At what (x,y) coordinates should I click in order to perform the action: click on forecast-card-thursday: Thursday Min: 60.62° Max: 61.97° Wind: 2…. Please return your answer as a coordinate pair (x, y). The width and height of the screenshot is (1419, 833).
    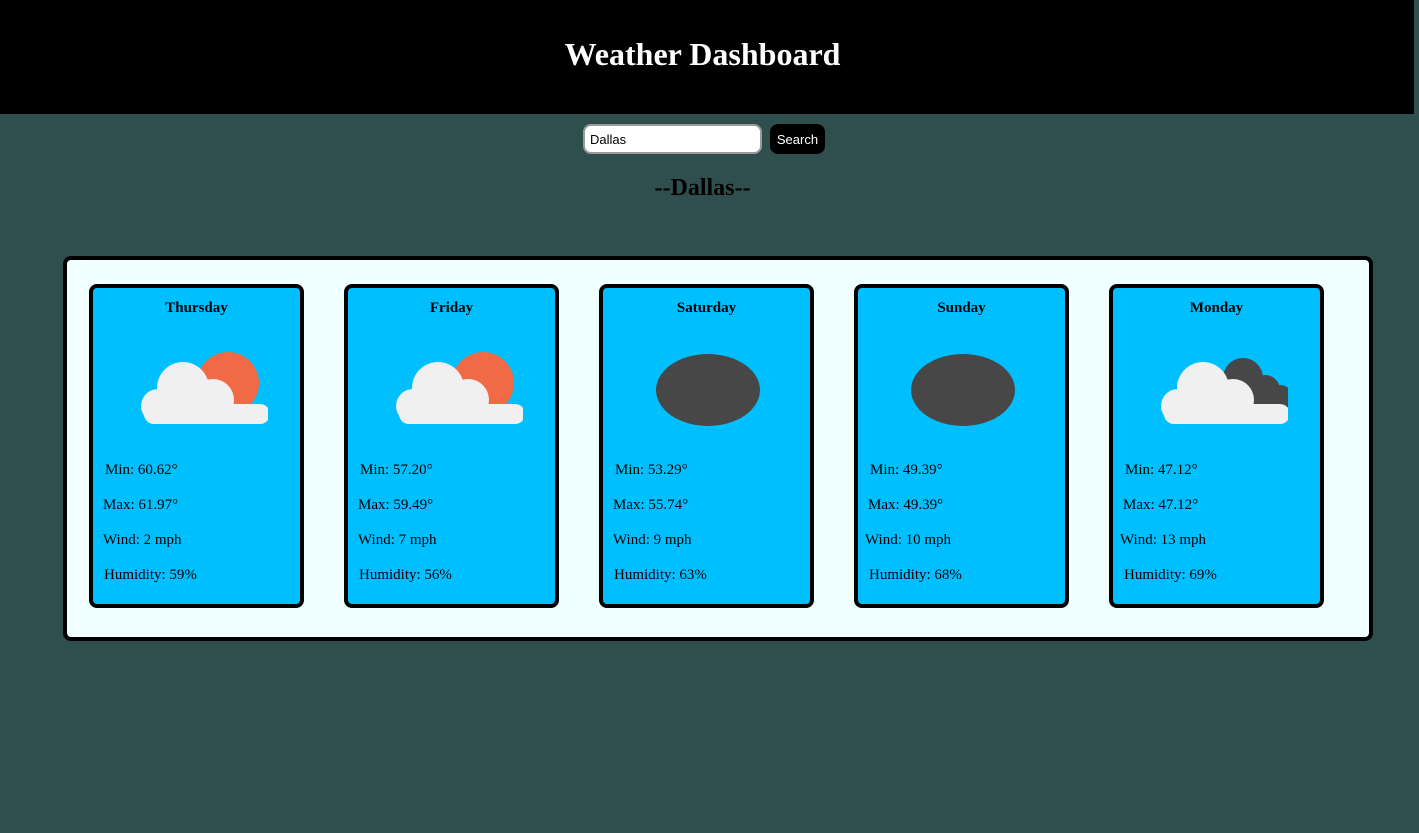
    Looking at the image, I should click on (196, 446).